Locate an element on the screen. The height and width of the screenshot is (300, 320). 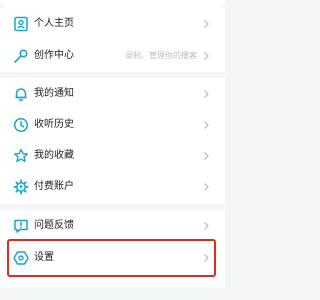
star-icon is located at coordinates (21, 156).